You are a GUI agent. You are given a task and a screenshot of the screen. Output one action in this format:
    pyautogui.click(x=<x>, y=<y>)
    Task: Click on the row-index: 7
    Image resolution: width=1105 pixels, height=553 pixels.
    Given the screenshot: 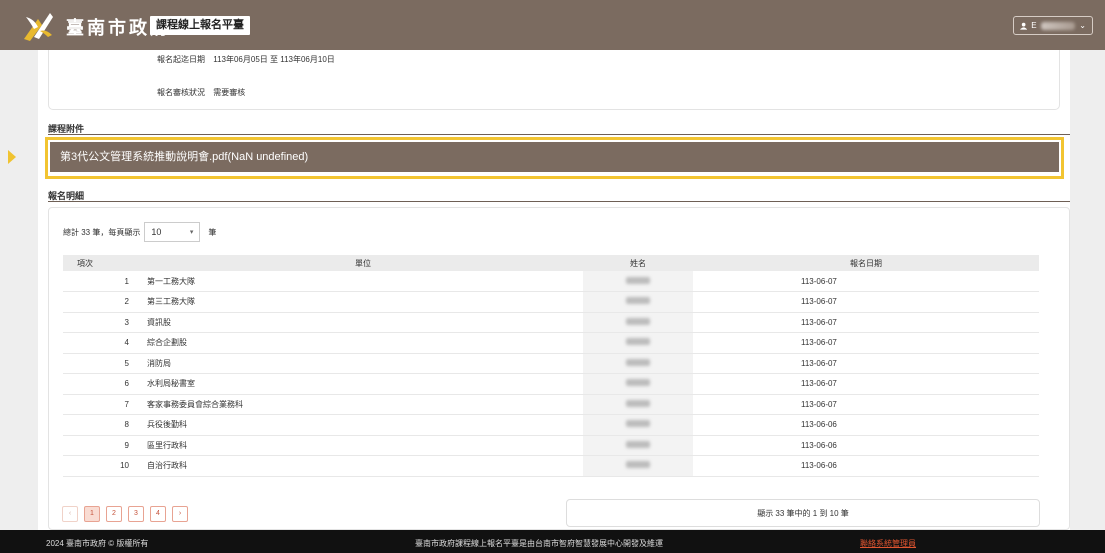 What is the action you would take?
    pyautogui.click(x=103, y=404)
    